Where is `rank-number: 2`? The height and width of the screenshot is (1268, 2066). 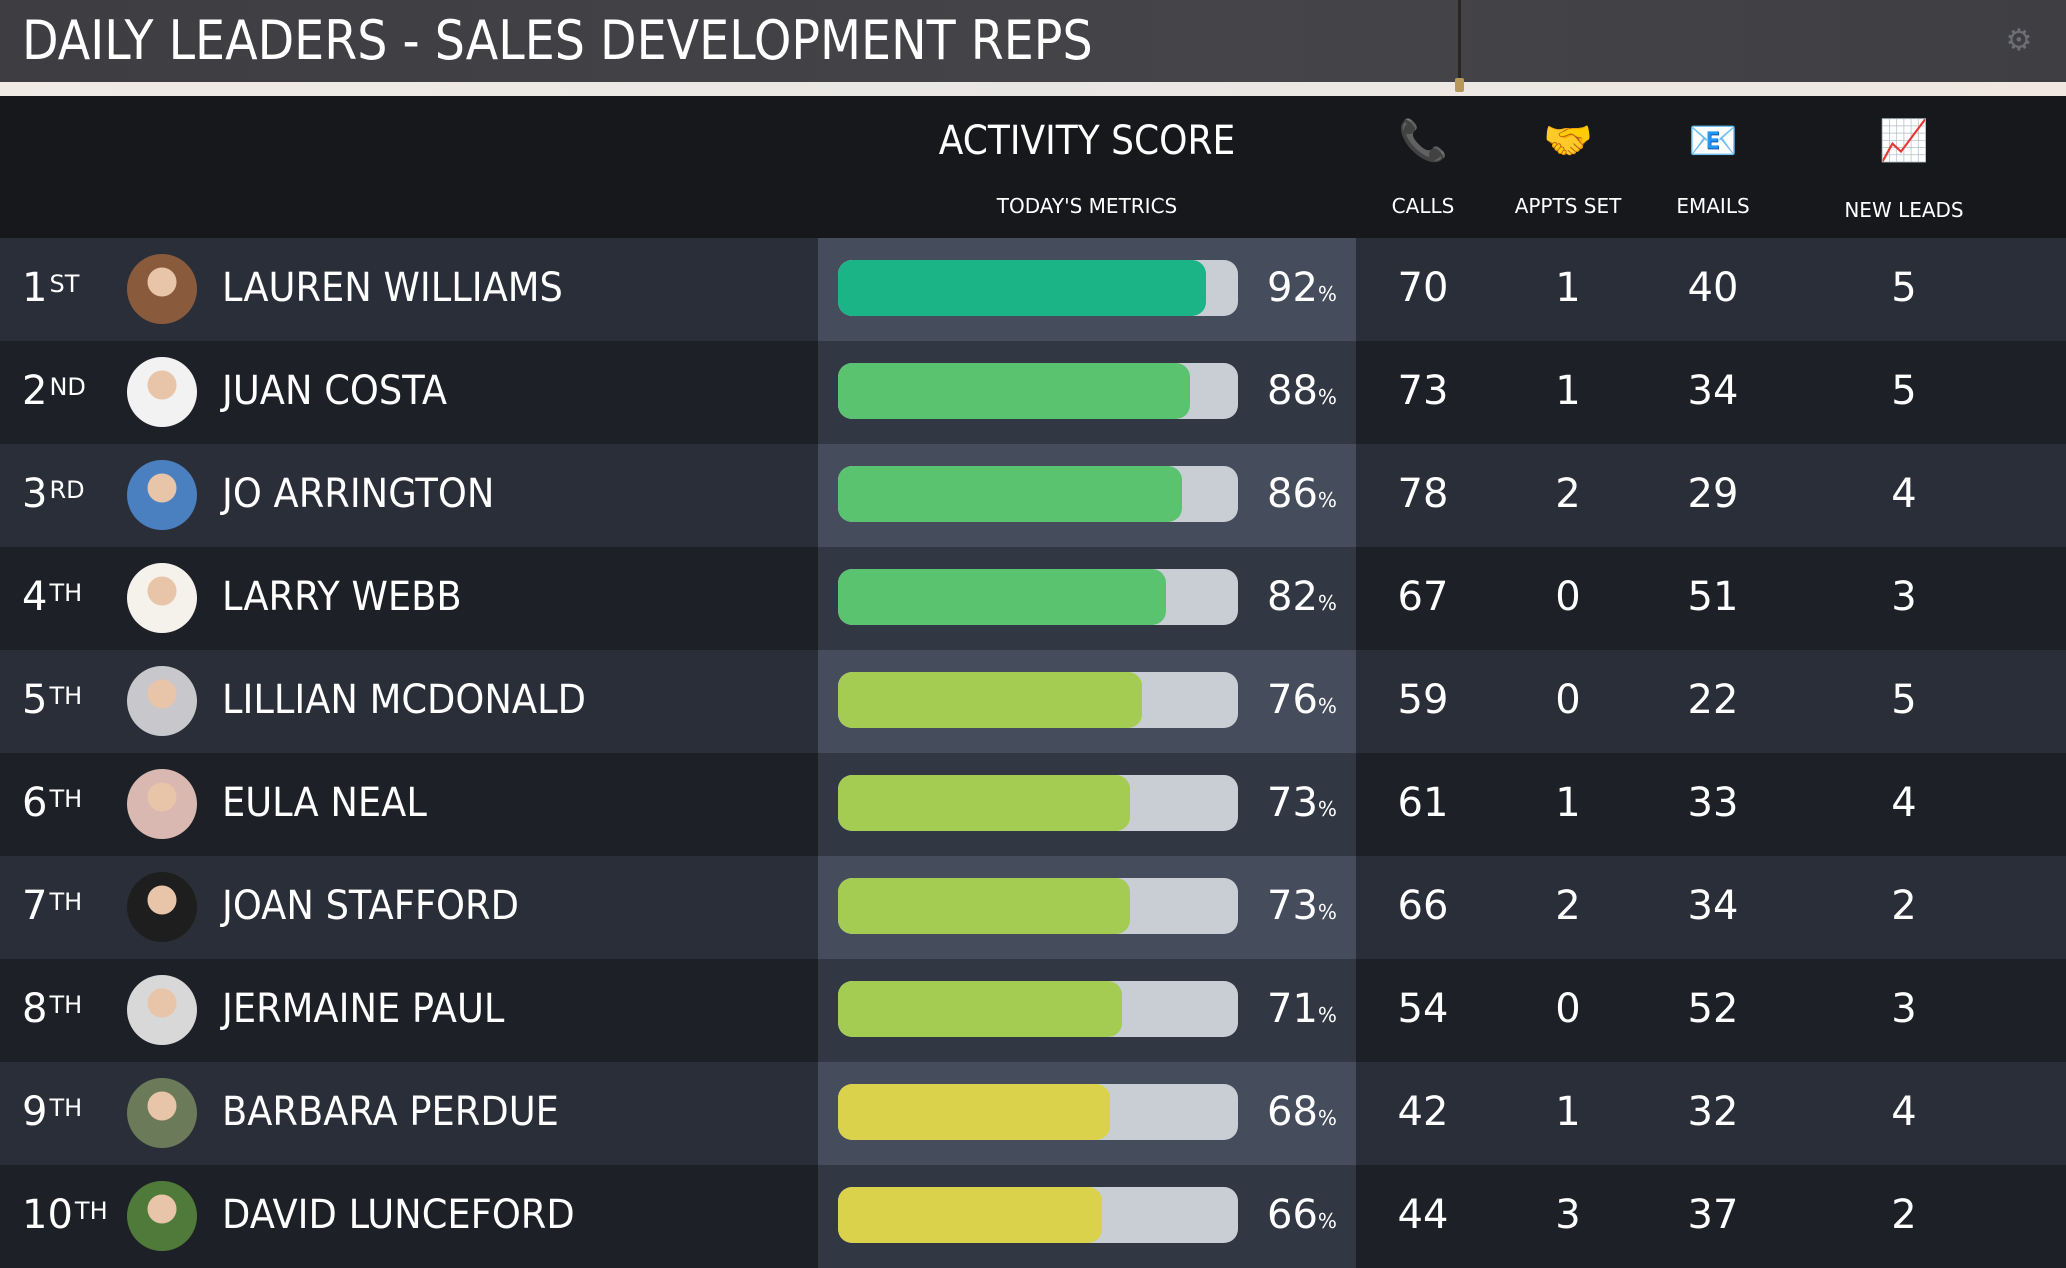
rank-number: 2 is located at coordinates (35, 391).